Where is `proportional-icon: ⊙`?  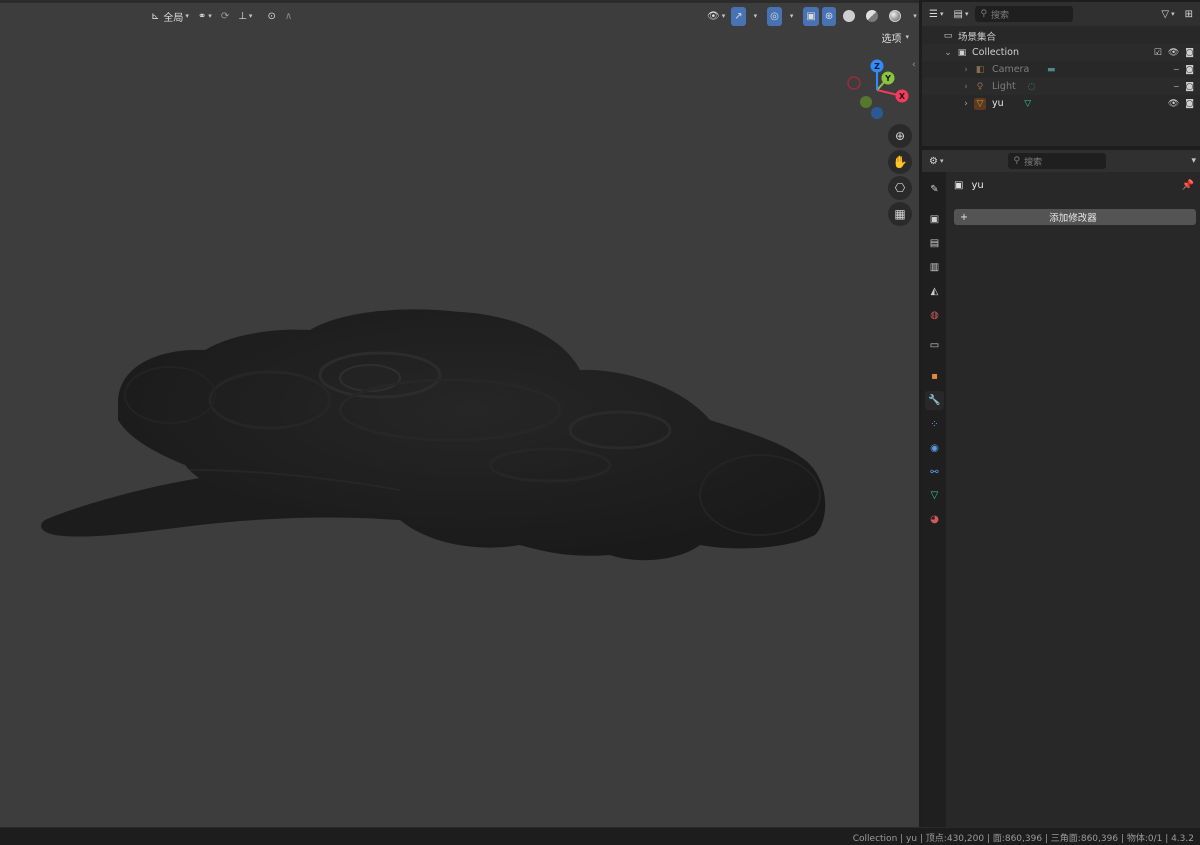 proportional-icon: ⊙ is located at coordinates (271, 16).